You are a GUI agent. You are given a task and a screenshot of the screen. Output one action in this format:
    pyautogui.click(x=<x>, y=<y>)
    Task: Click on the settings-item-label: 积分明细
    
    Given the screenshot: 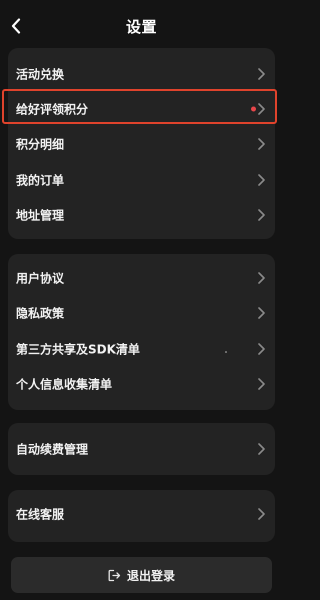 What is the action you would take?
    pyautogui.click(x=40, y=144)
    